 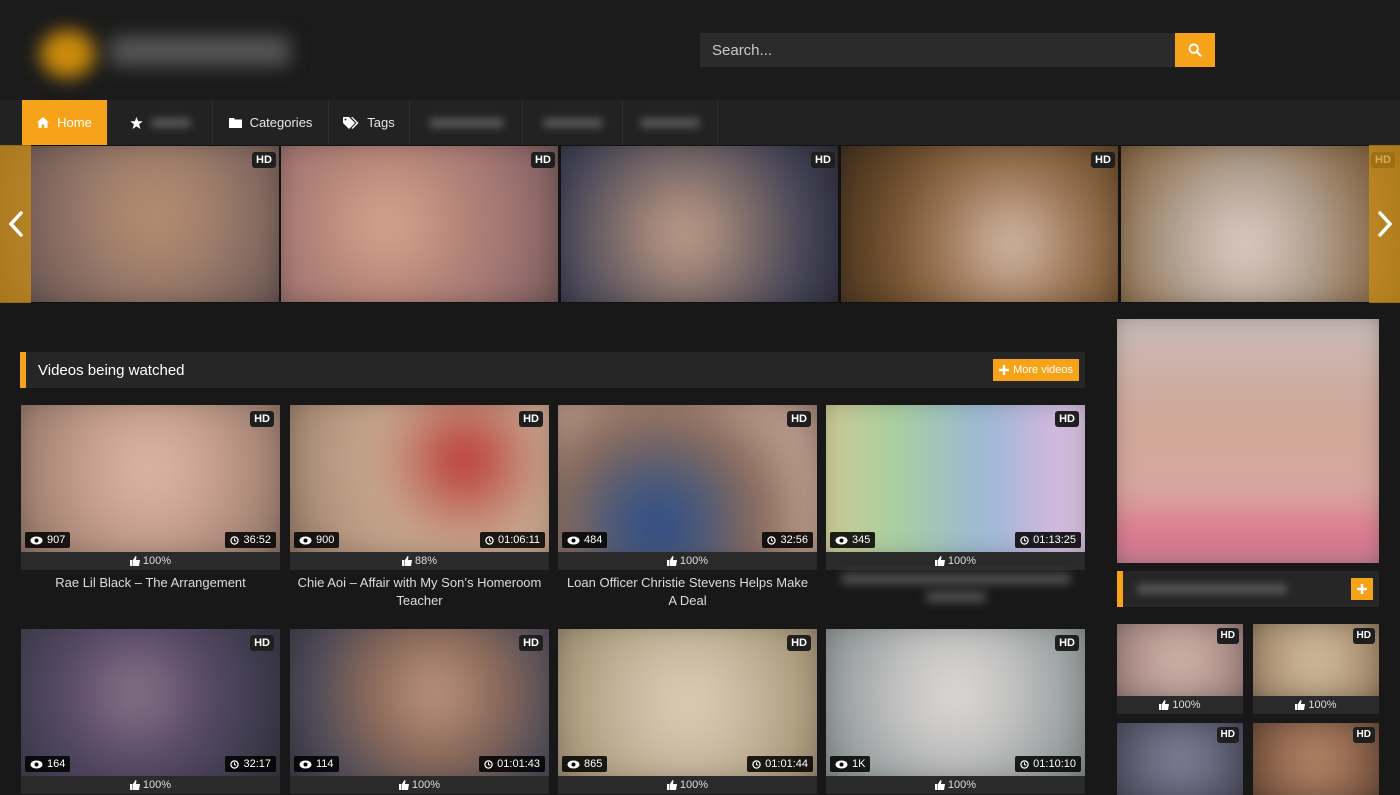 I want to click on video-thumbnail: HD 907 36:52, so click(x=150, y=478).